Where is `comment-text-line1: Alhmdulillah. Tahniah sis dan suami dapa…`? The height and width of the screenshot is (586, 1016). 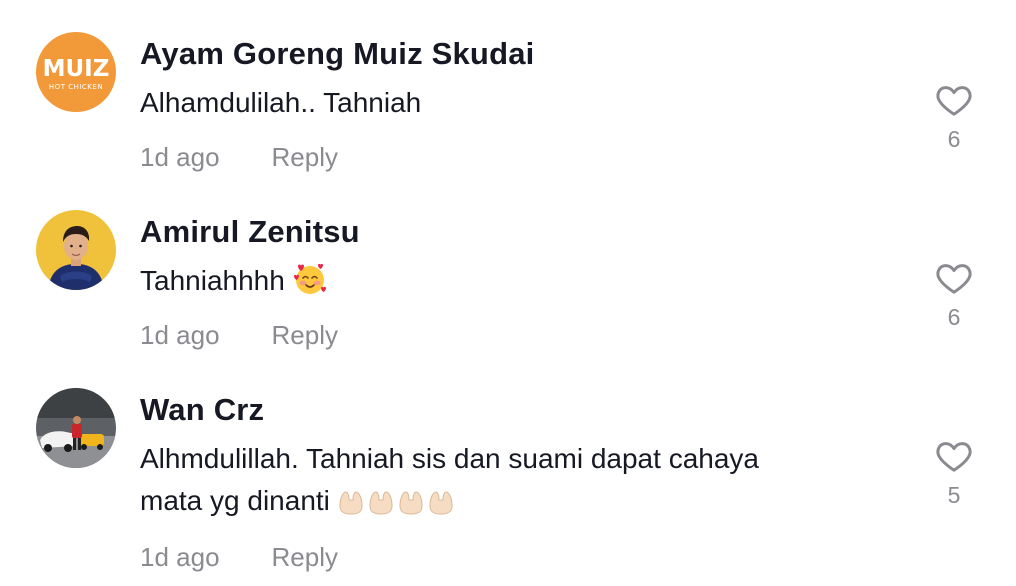 comment-text-line1: Alhmdulillah. Tahniah sis dan suami dapa… is located at coordinates (449, 458).